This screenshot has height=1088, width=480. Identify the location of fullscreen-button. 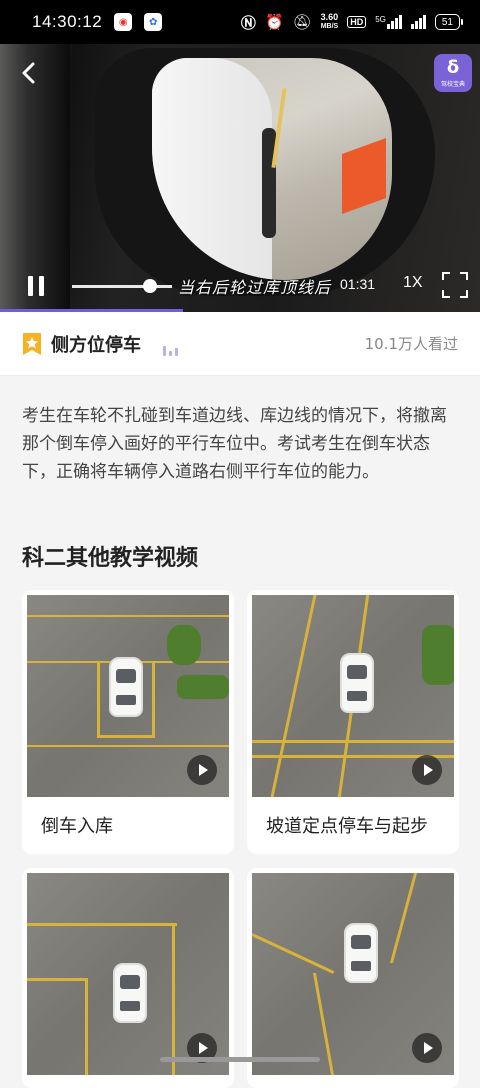
(455, 285).